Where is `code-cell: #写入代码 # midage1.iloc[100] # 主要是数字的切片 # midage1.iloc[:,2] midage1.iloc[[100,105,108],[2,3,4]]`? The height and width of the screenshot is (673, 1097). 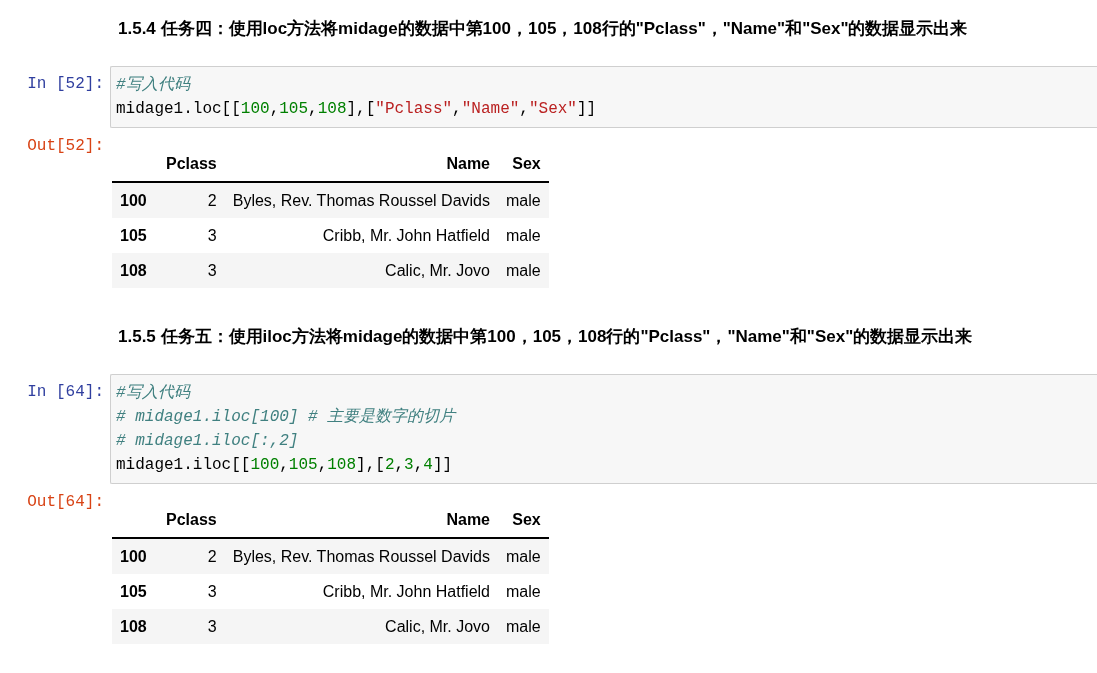
code-cell: #写入代码 # midage1.iloc[100] # 主要是数字的切片 # midage1.iloc[:,2] midage1.iloc[[100,105,108],[2,3,4]] is located at coordinates (603, 429).